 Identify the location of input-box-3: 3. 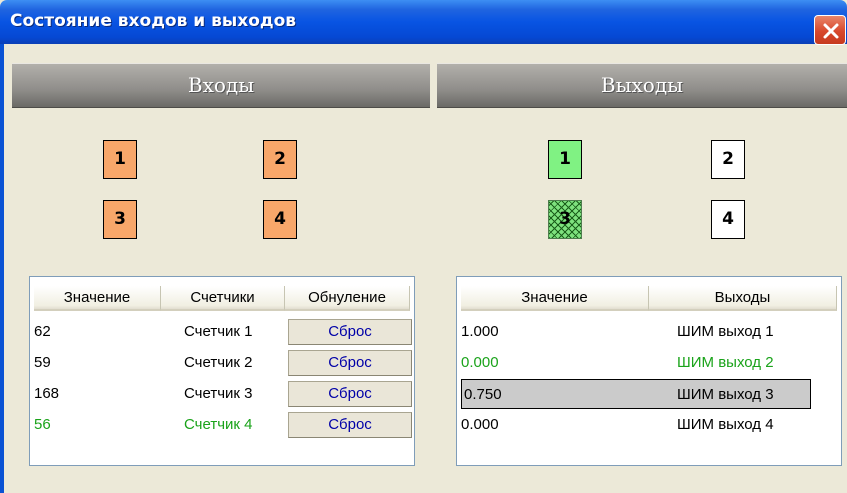
(120, 219).